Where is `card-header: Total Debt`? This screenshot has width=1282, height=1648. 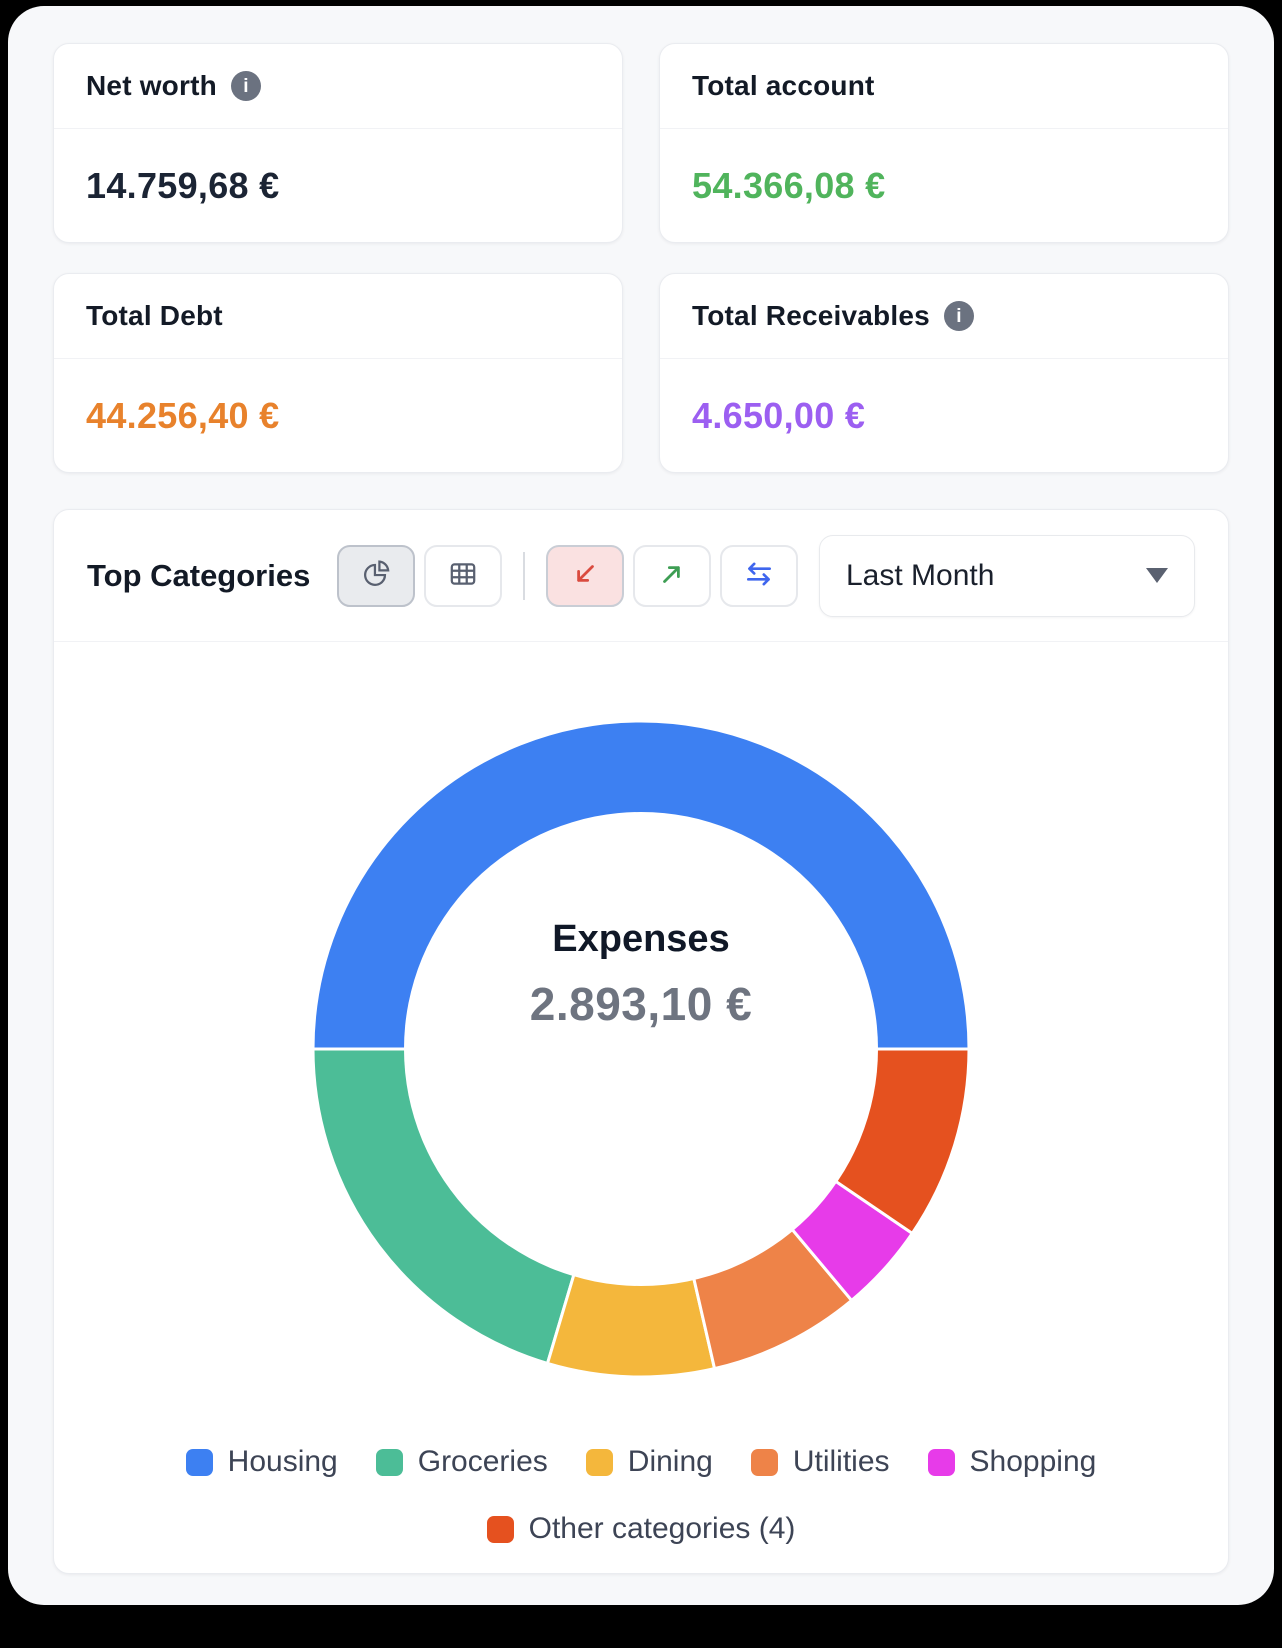
card-header: Total Debt is located at coordinates (338, 316).